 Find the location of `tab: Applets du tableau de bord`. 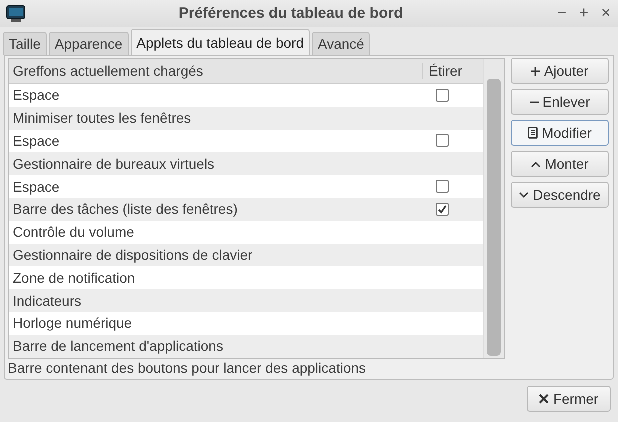

tab: Applets du tableau de bord is located at coordinates (220, 42).